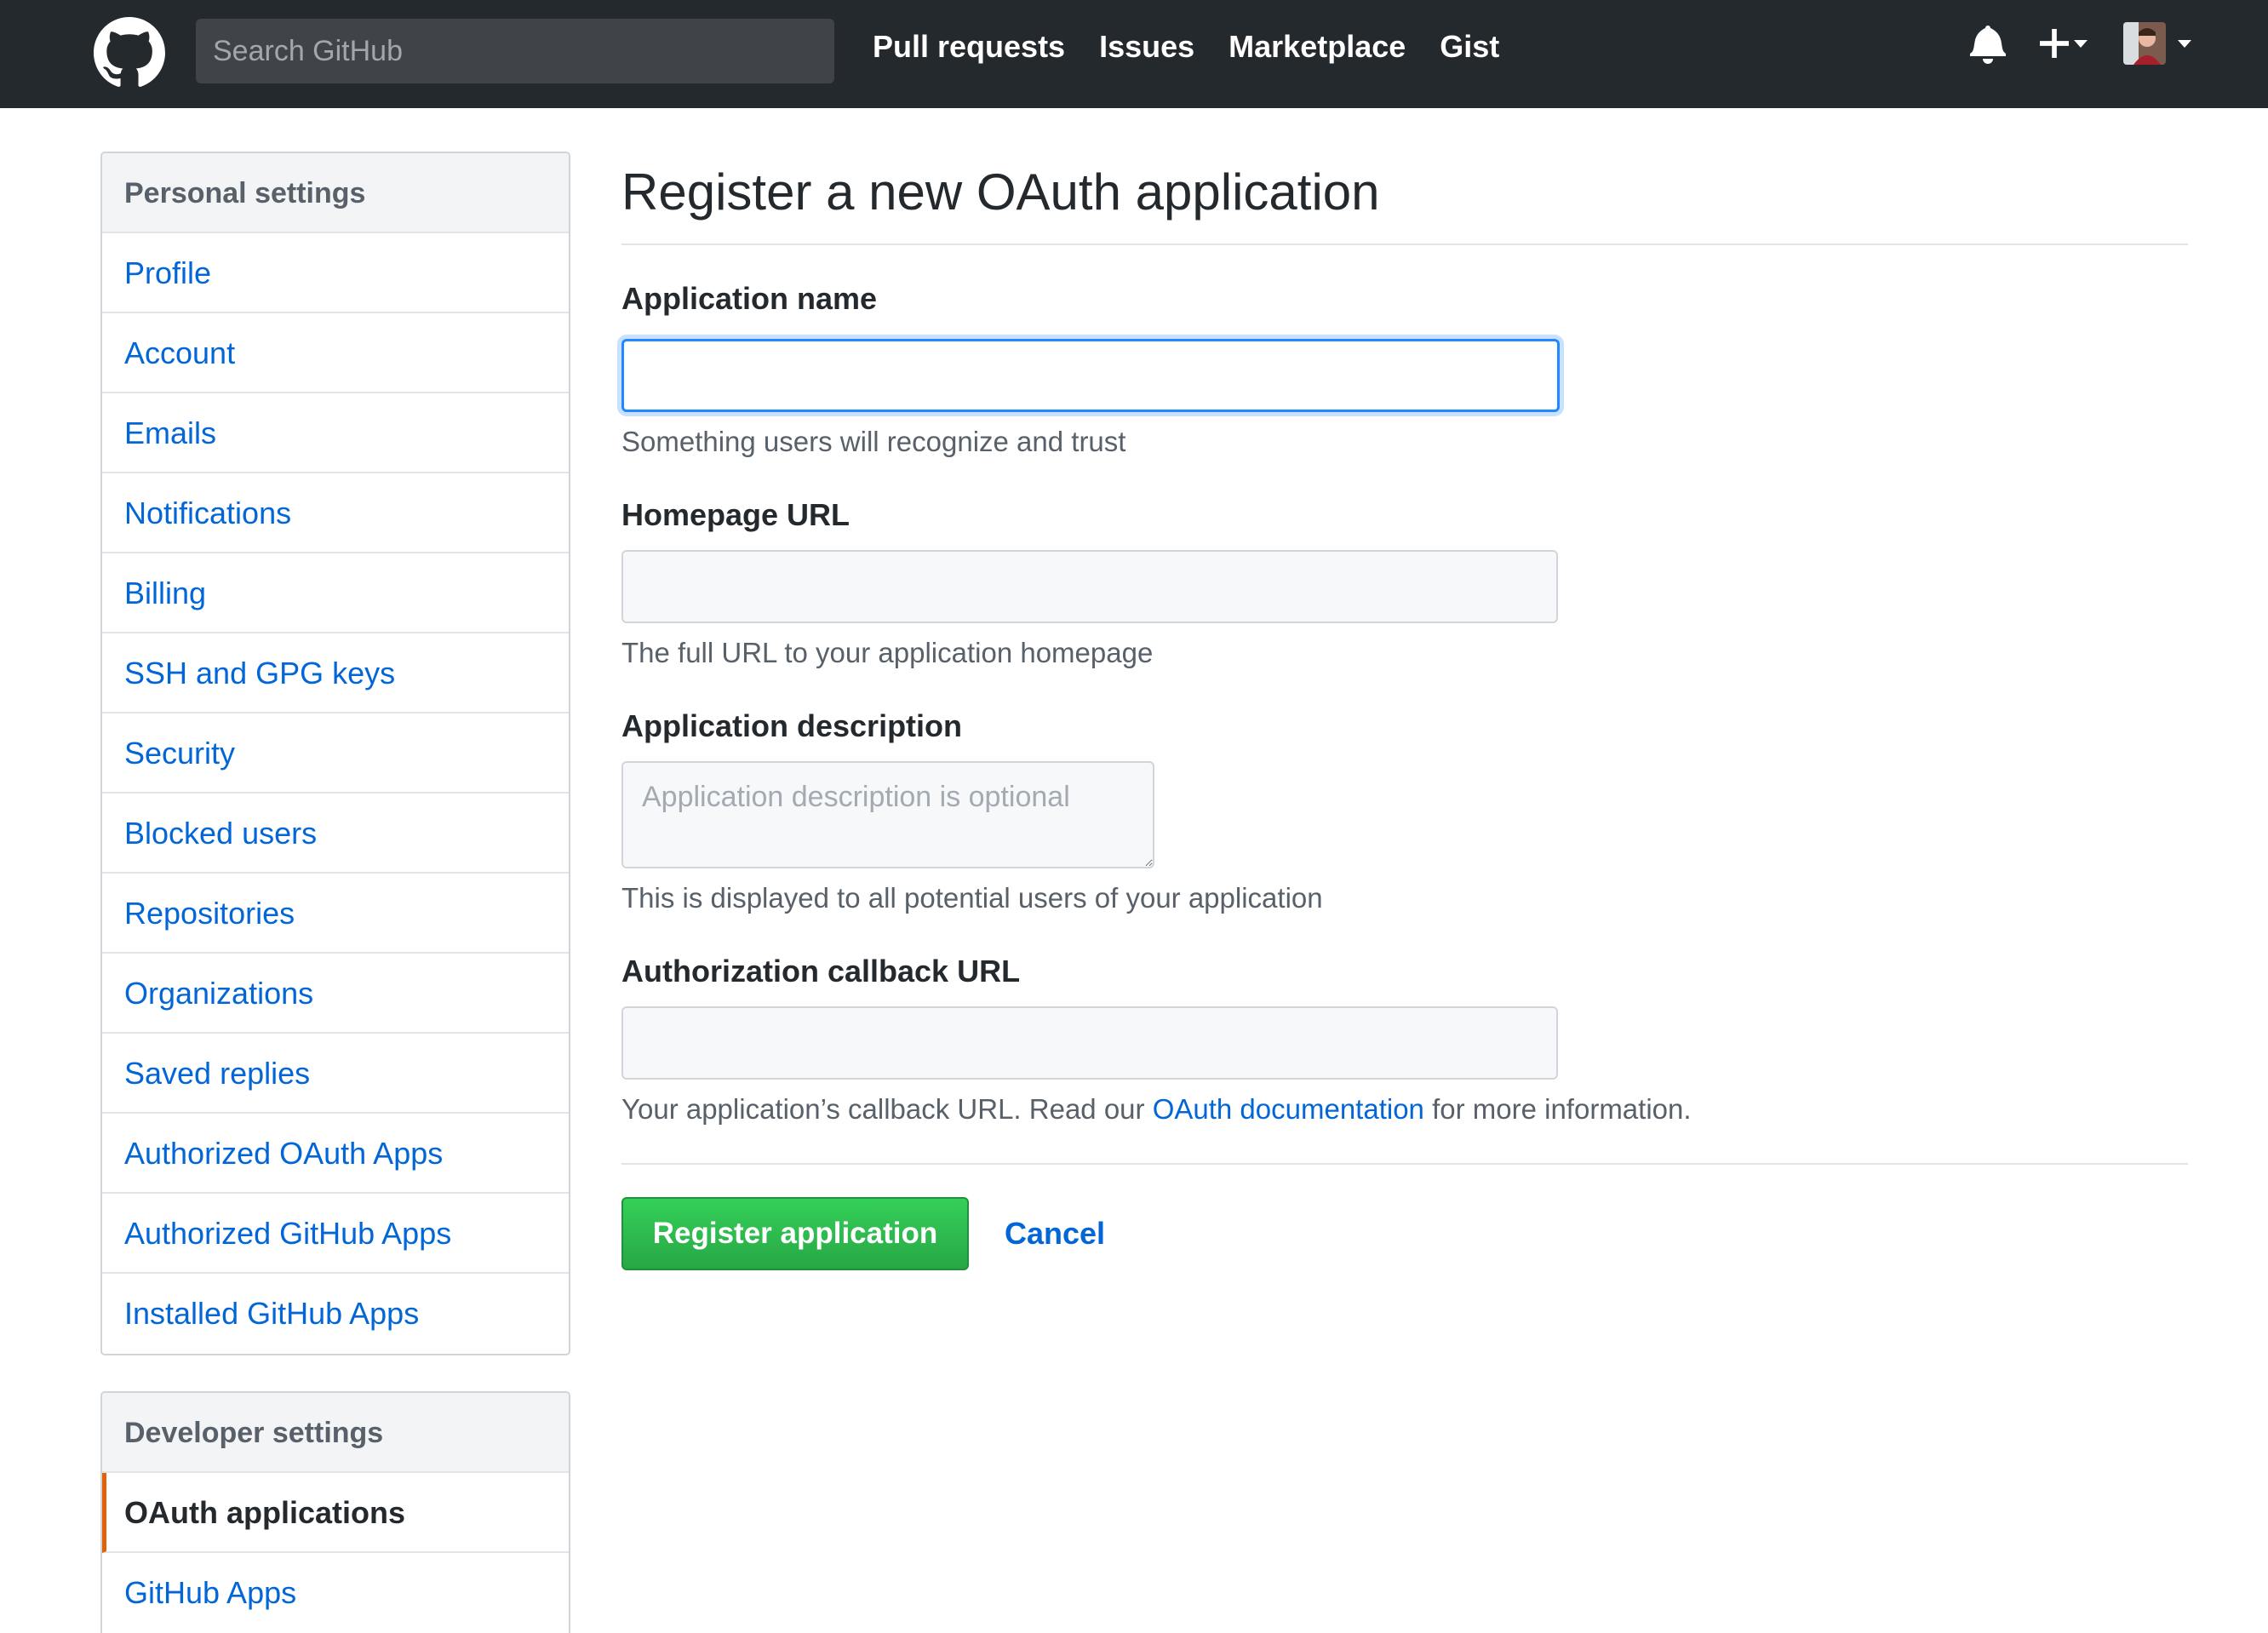 This screenshot has width=2268, height=1633. I want to click on sidebar-item-authorized-oauth-apps: Authorized OAuth Apps, so click(335, 1154).